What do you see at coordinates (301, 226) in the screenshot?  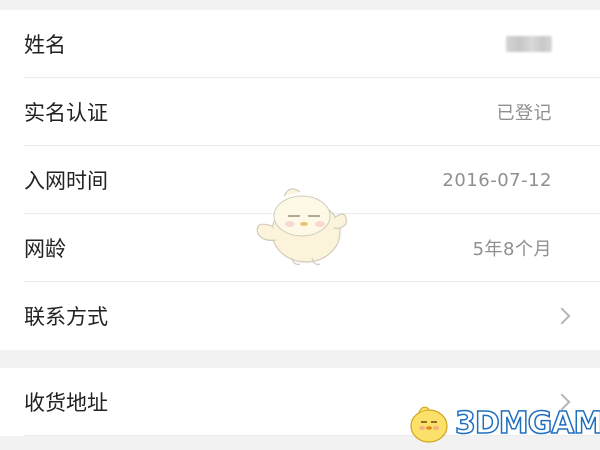 I see `bird-mascot-icon` at bounding box center [301, 226].